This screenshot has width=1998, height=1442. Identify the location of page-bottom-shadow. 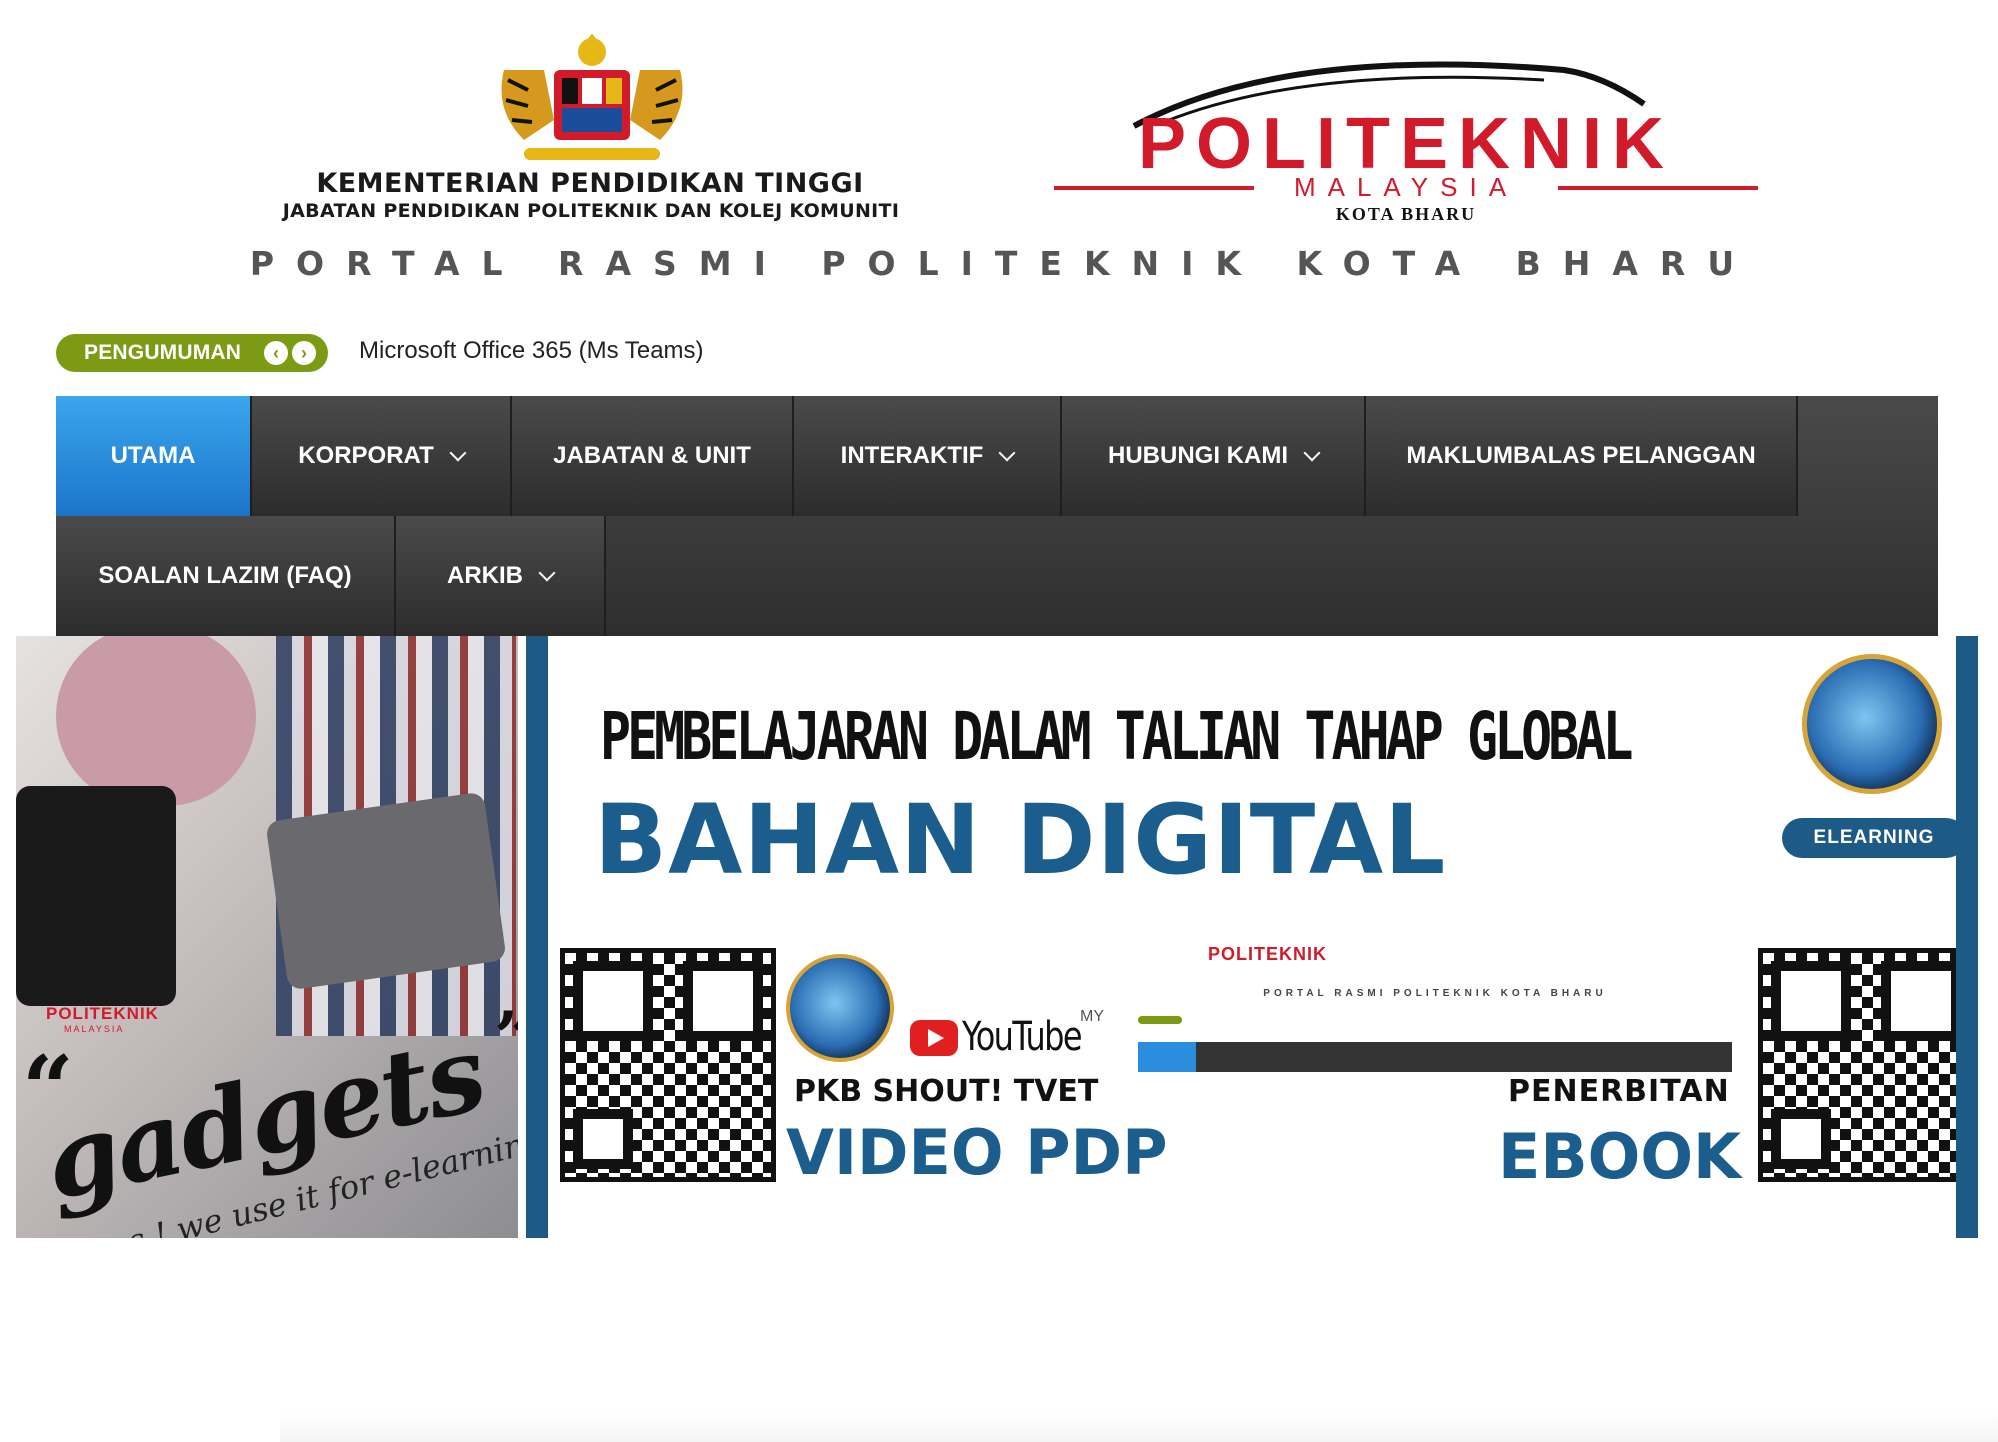
(1139, 1427).